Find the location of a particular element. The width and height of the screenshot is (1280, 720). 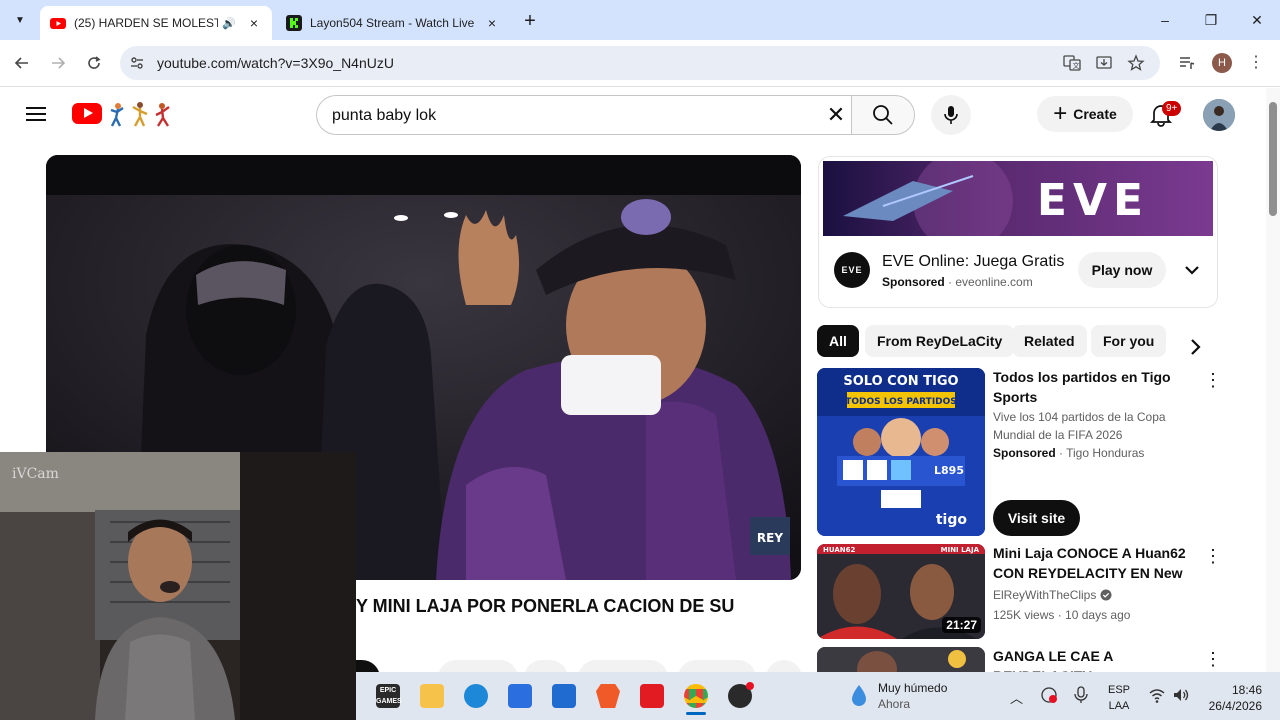

chip-for-you: For you is located at coordinates (1129, 341).